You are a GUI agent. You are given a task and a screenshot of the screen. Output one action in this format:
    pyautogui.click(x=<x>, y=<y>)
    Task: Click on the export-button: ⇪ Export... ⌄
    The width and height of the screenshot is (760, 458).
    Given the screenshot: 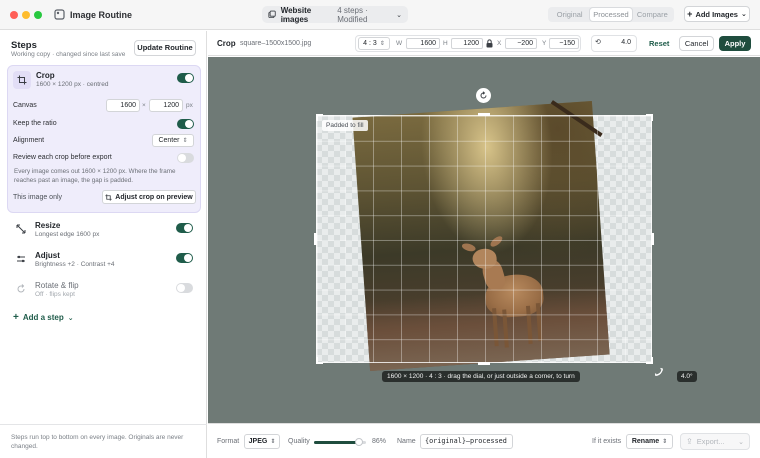 What is the action you would take?
    pyautogui.click(x=715, y=441)
    